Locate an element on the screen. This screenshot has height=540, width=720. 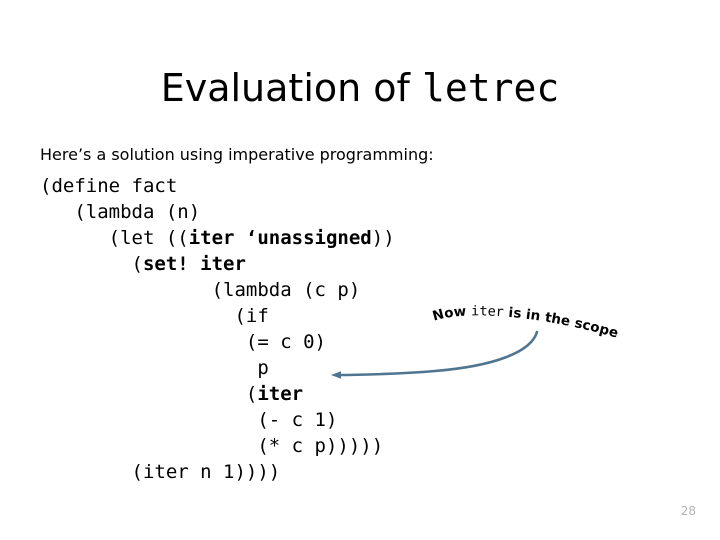
code-line: (let ((iter ‘unassigned)) is located at coordinates (217, 238).